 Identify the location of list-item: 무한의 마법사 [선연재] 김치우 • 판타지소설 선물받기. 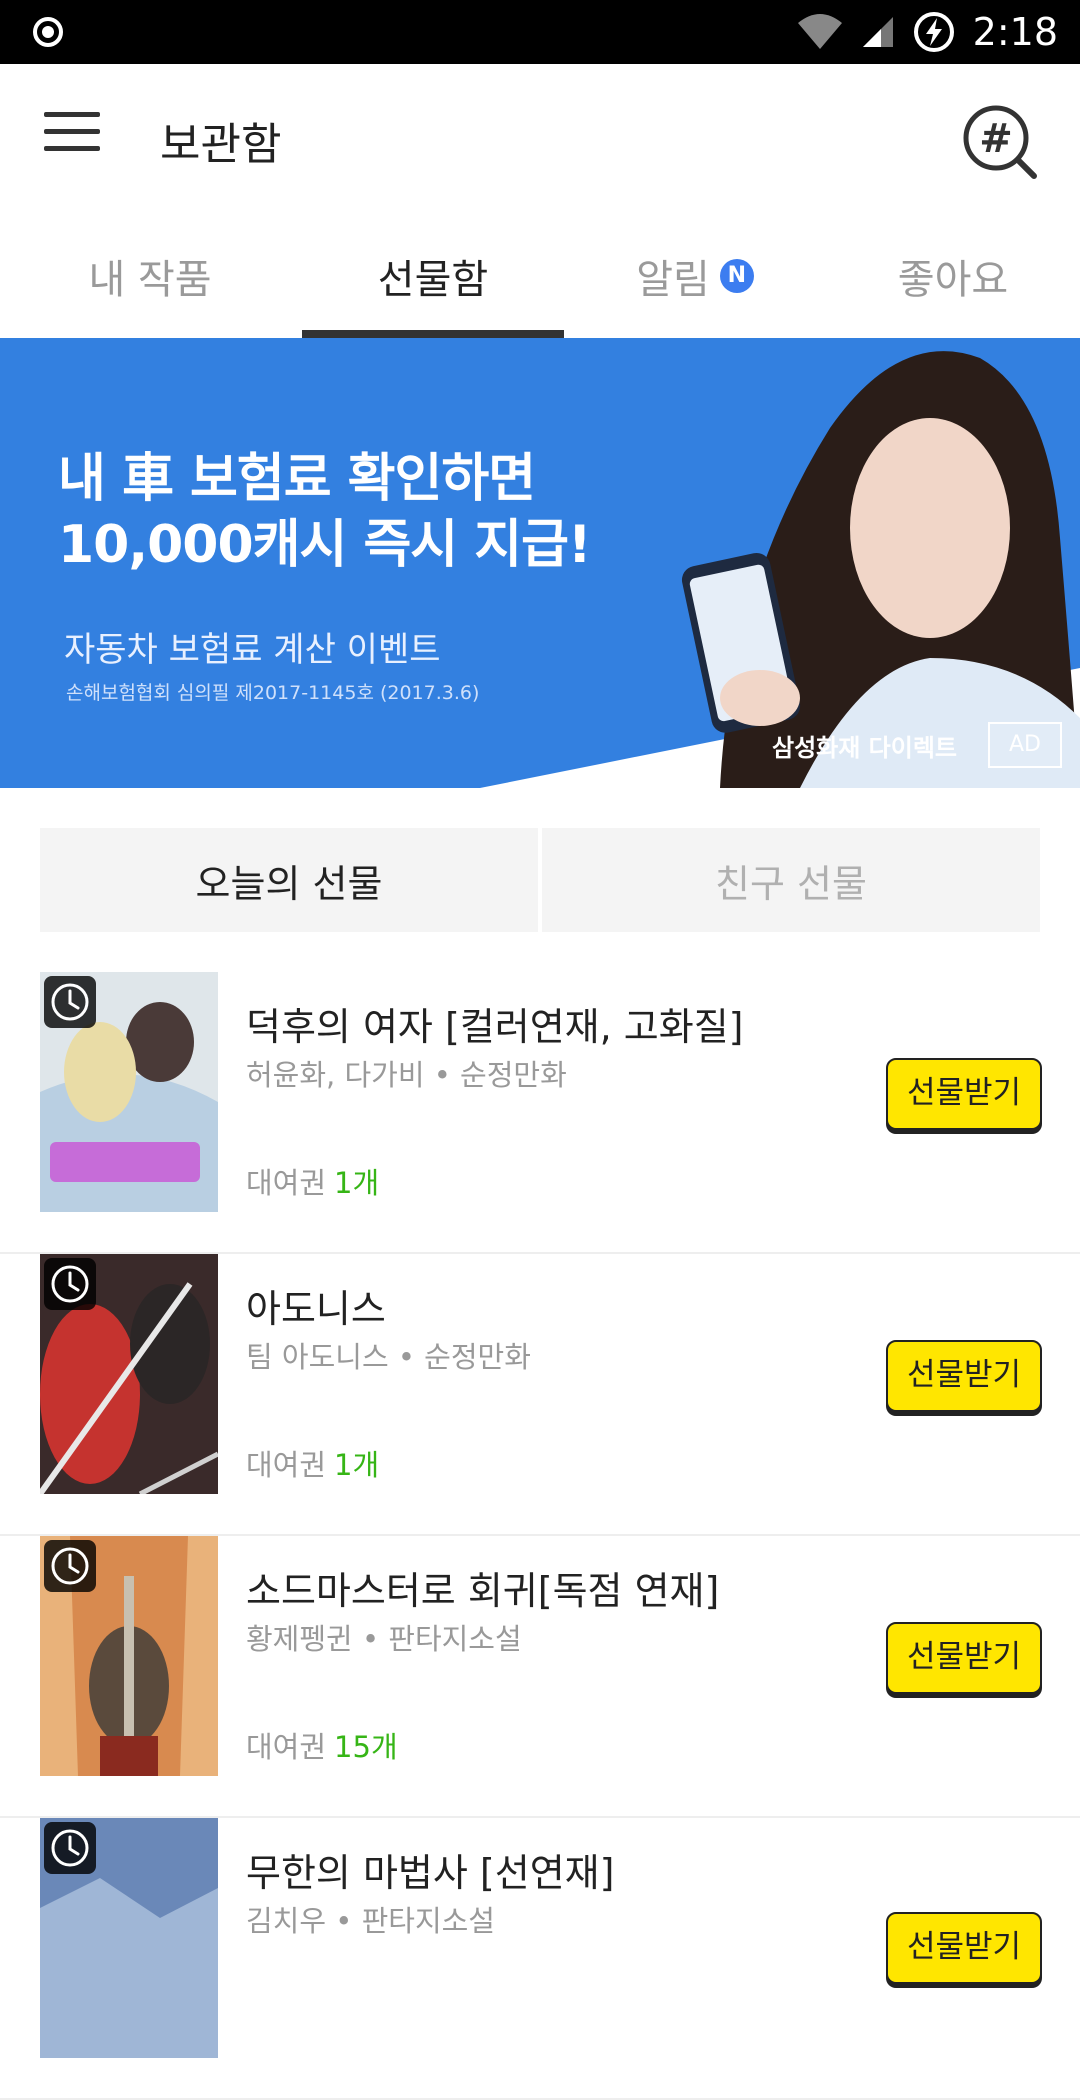
(540, 1959).